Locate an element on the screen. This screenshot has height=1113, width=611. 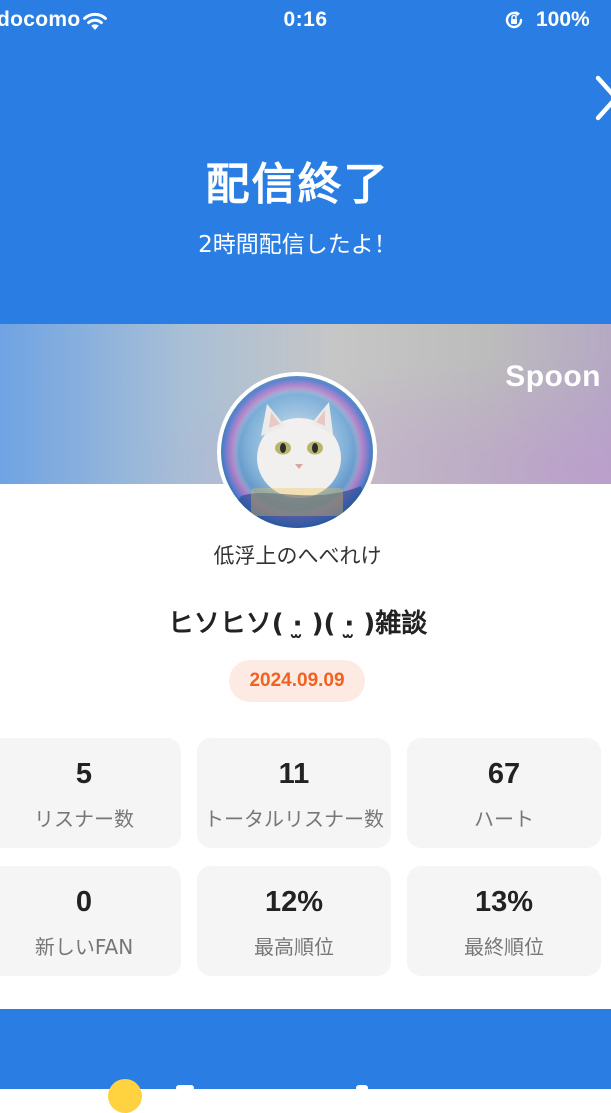
stat-label: 最高順位 is located at coordinates (294, 947).